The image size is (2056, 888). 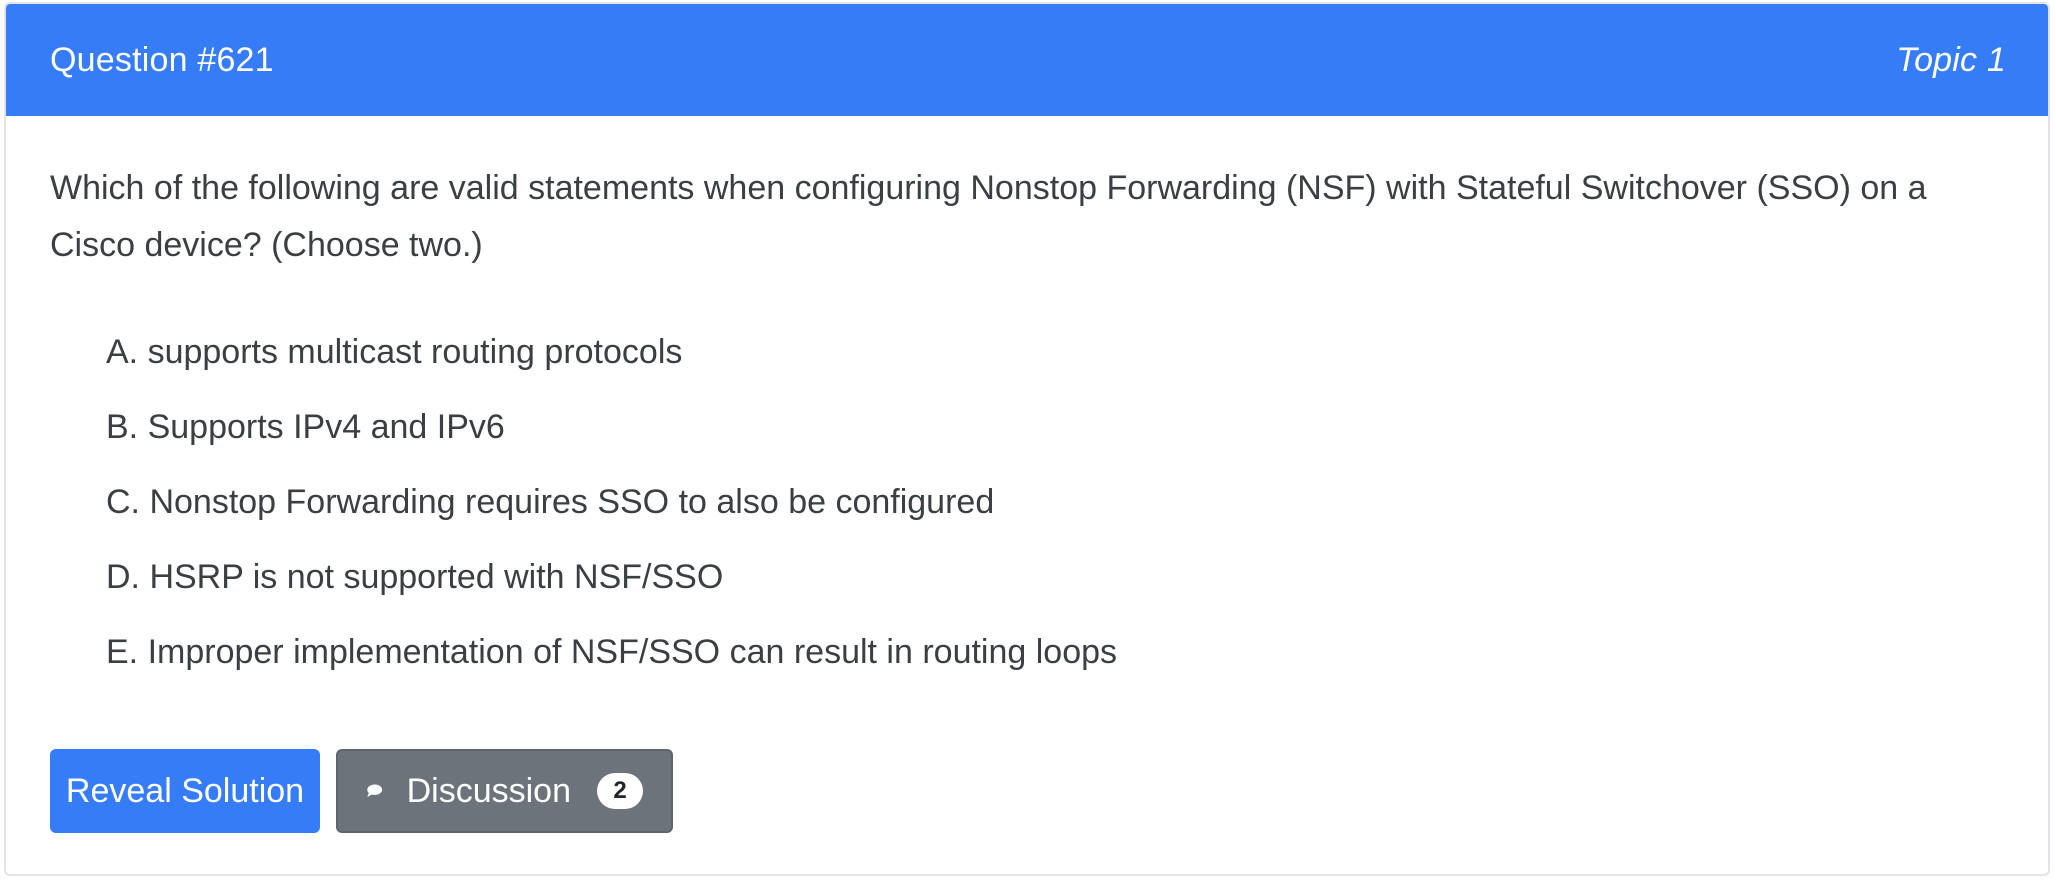 I want to click on action-bar: Reveal Solution Discussion 2, so click(x=361, y=791).